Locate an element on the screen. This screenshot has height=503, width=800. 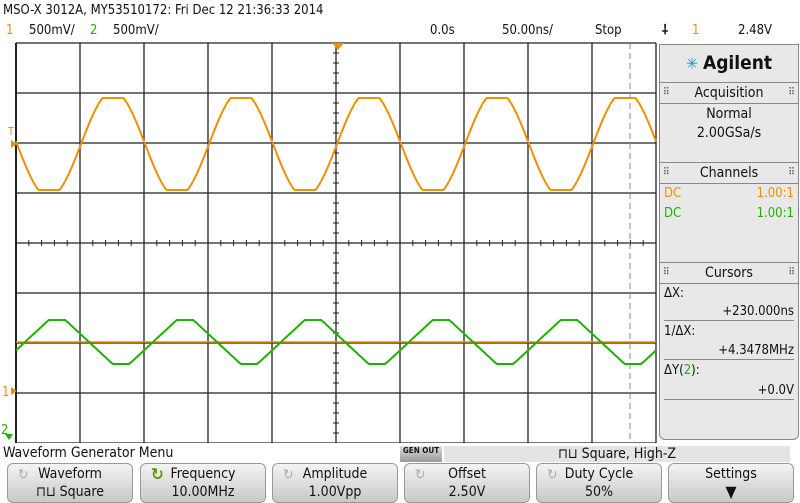
generator-status: ⊓⊔ Square, High-Z is located at coordinates (617, 454).